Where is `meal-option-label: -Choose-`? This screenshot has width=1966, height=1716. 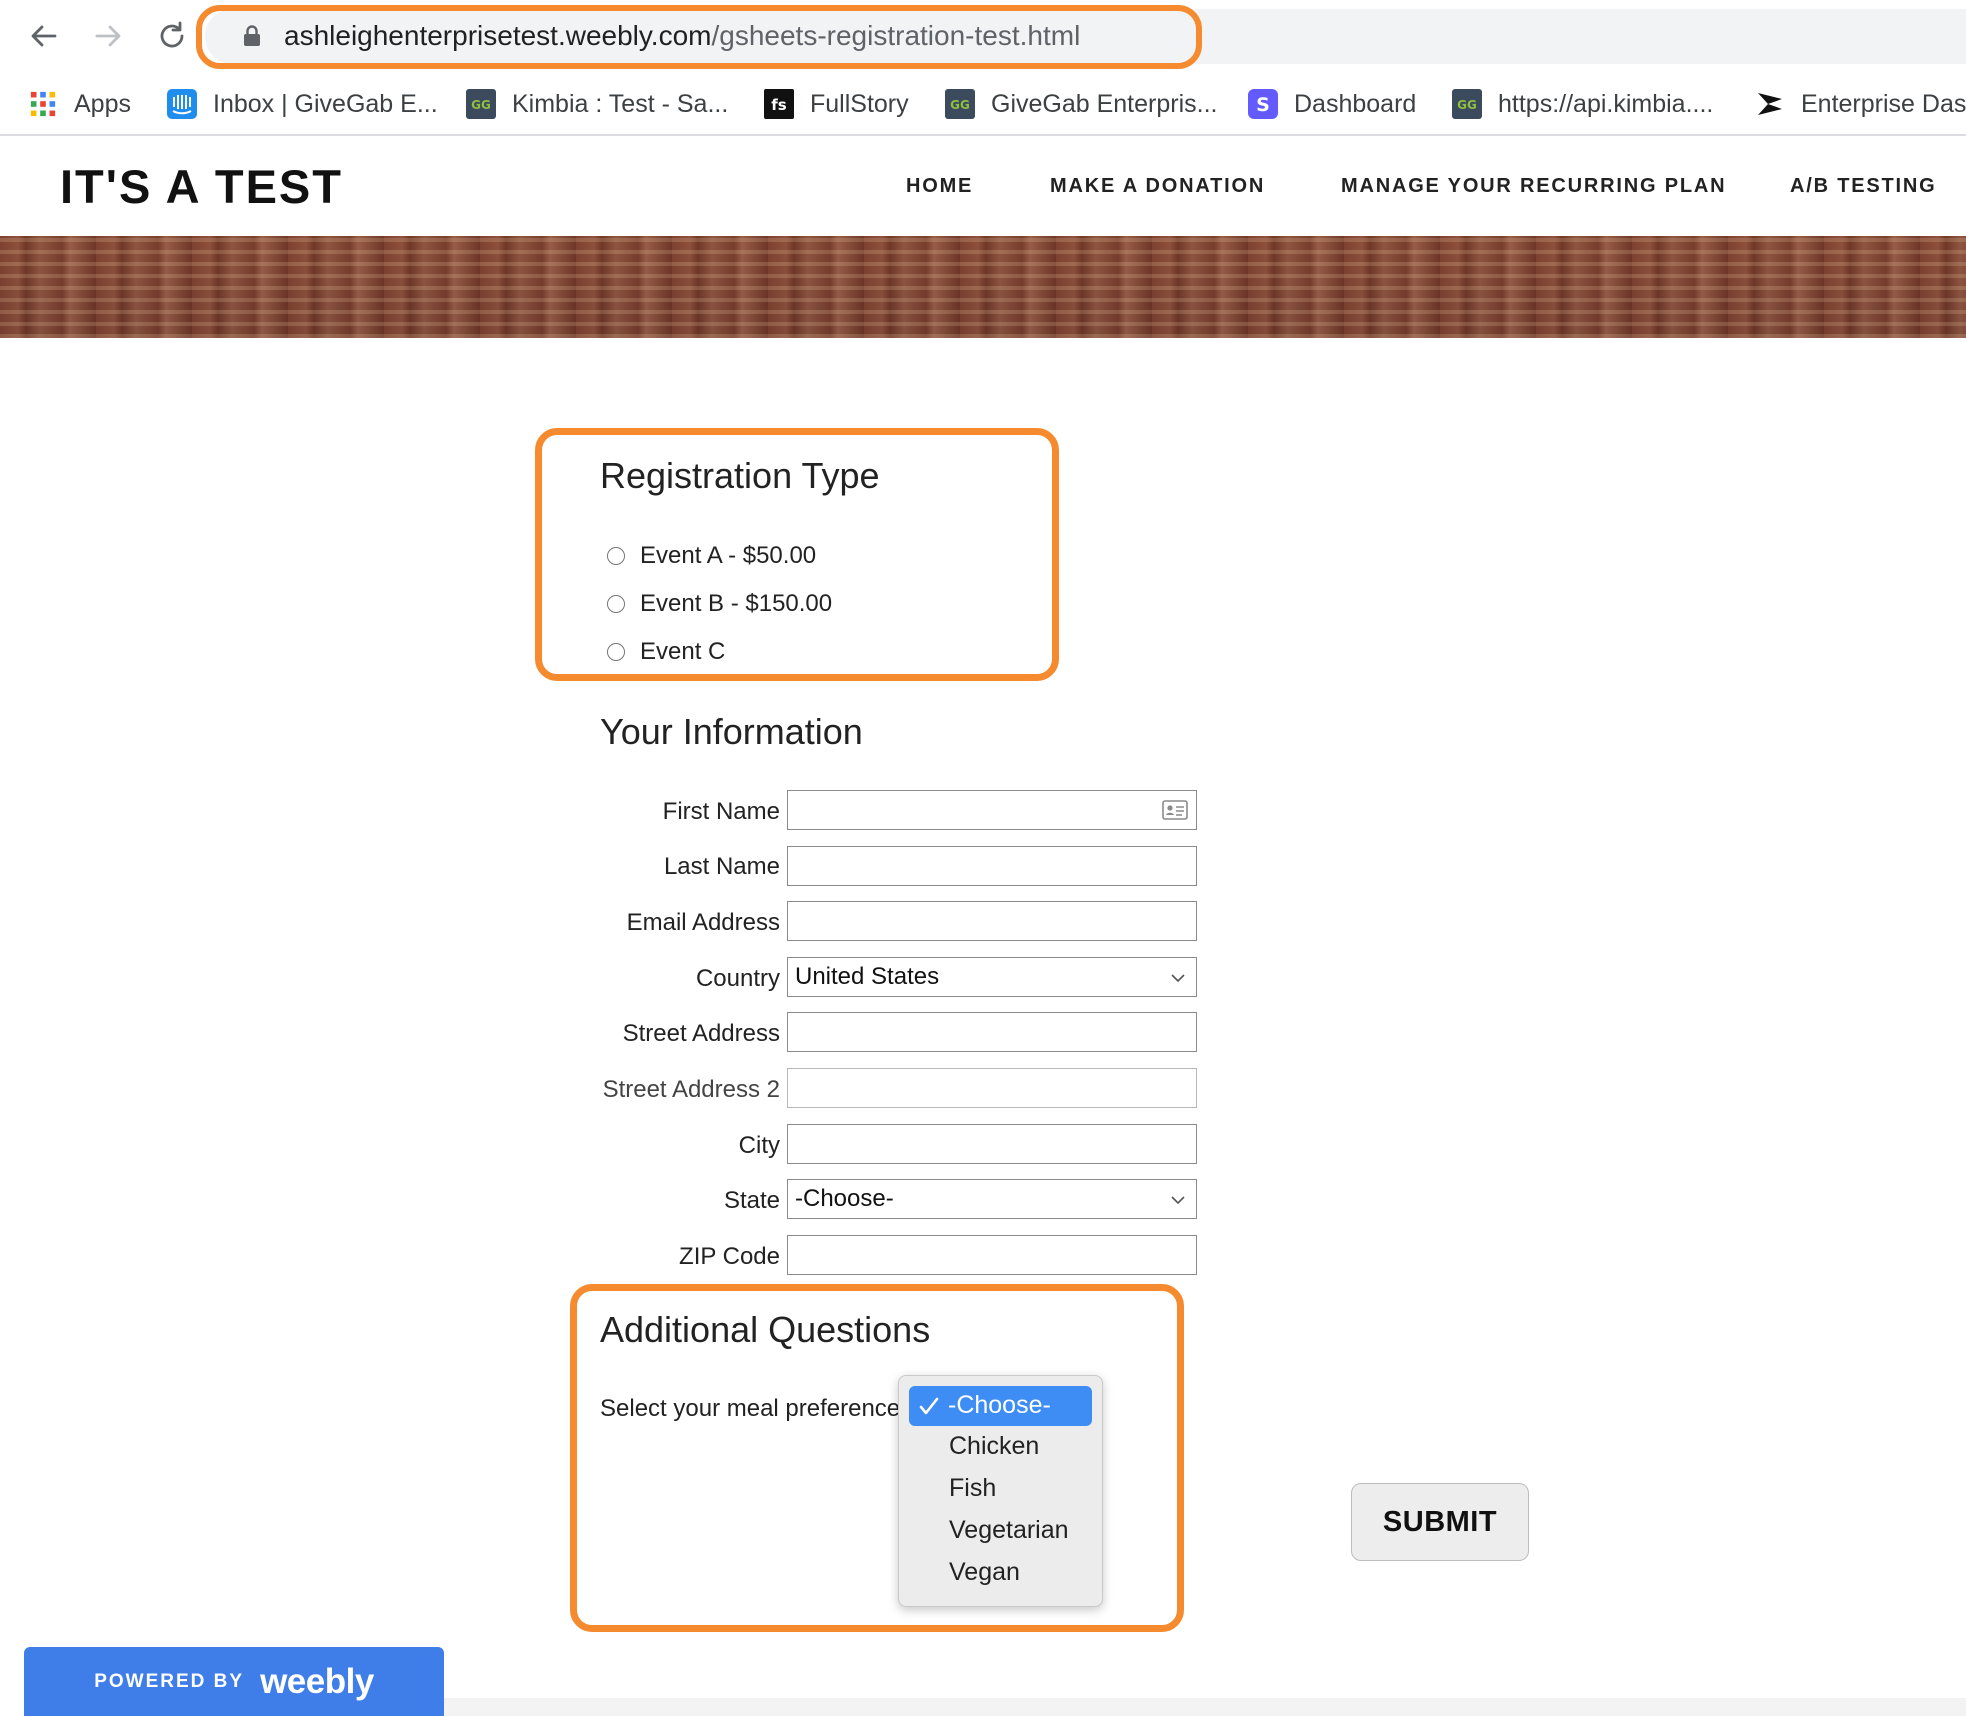
meal-option-label: -Choose- is located at coordinates (999, 1405).